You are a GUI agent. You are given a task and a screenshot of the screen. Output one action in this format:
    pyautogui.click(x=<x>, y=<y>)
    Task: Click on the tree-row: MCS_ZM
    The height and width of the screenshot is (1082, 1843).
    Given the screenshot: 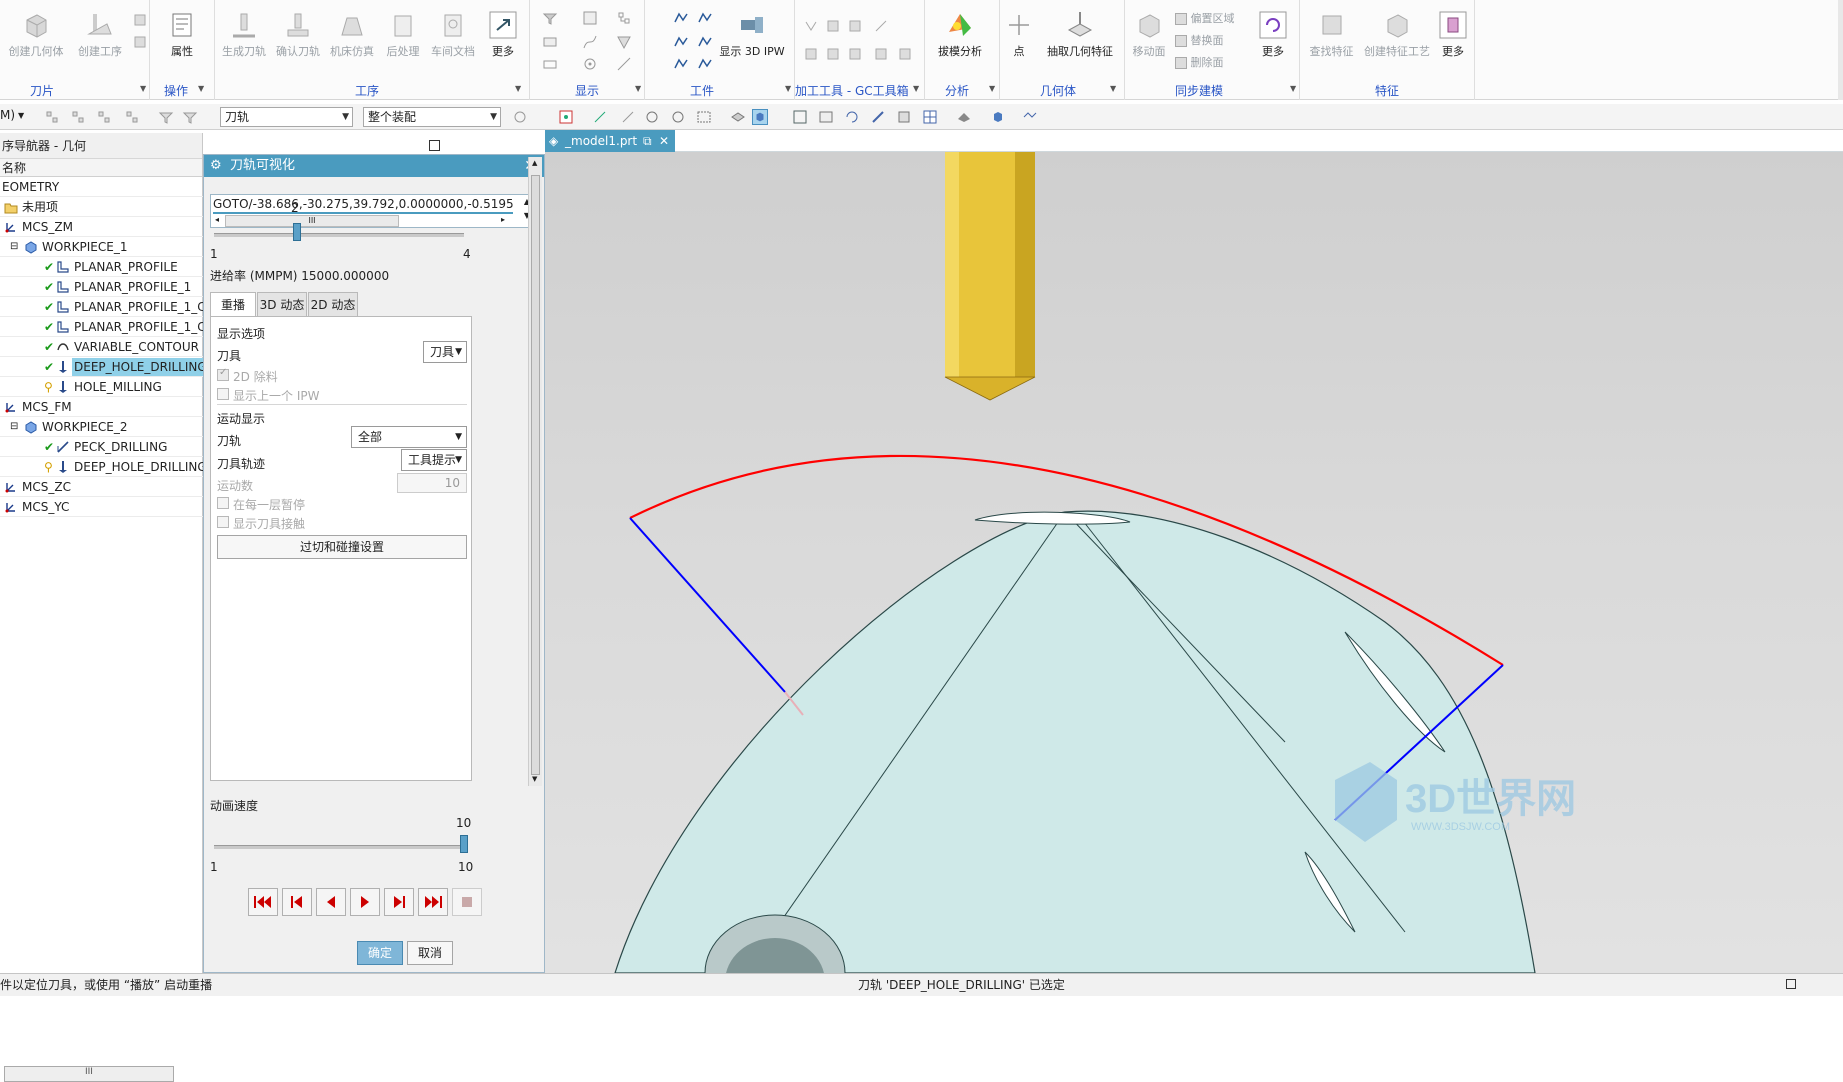 What is the action you would take?
    pyautogui.click(x=101, y=227)
    